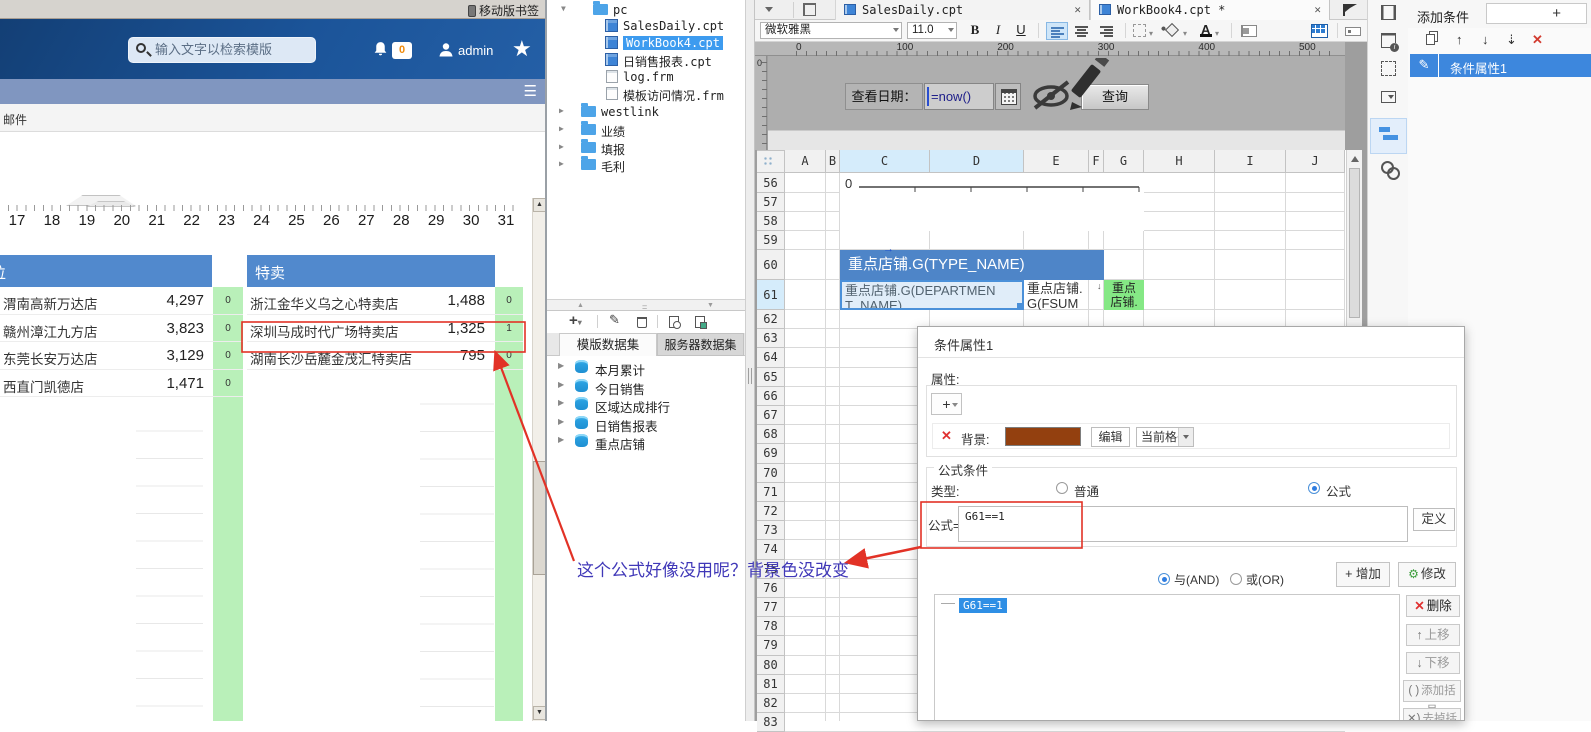 This screenshot has width=1591, height=732. Describe the element at coordinates (296, 220) in the screenshot. I see `day-number: 25` at that location.